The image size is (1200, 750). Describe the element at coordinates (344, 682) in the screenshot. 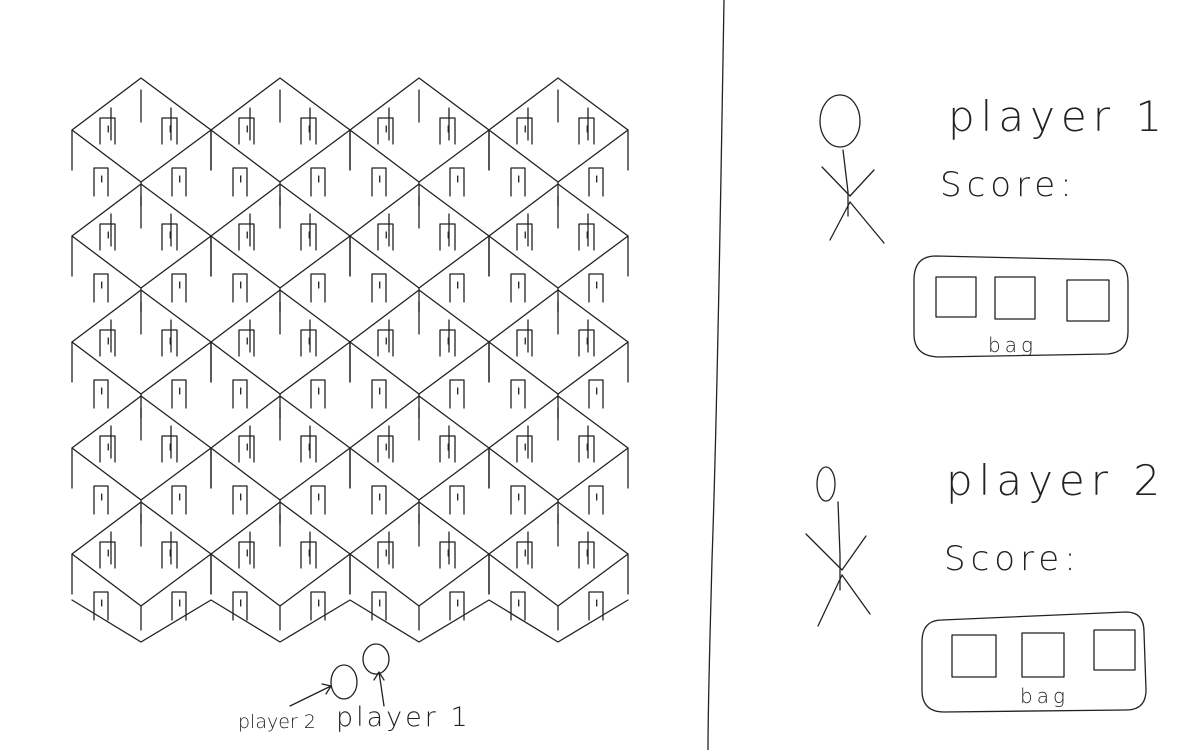

I see `player2-token` at that location.